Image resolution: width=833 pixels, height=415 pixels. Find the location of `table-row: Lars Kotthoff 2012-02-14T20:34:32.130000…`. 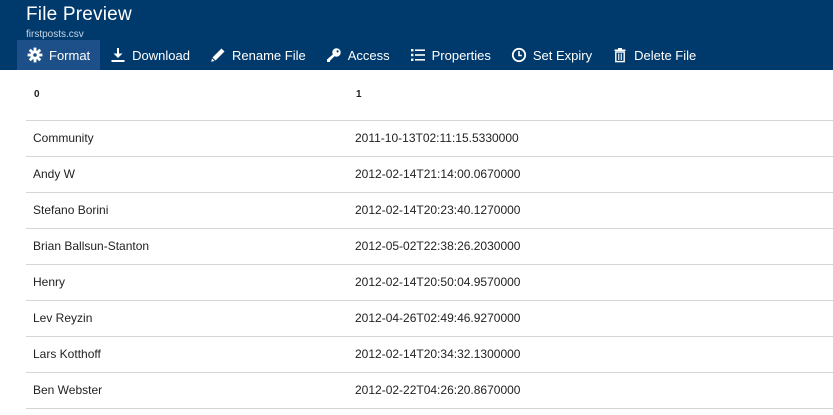

table-row: Lars Kotthoff 2012-02-14T20:34:32.130000… is located at coordinates (429, 354).